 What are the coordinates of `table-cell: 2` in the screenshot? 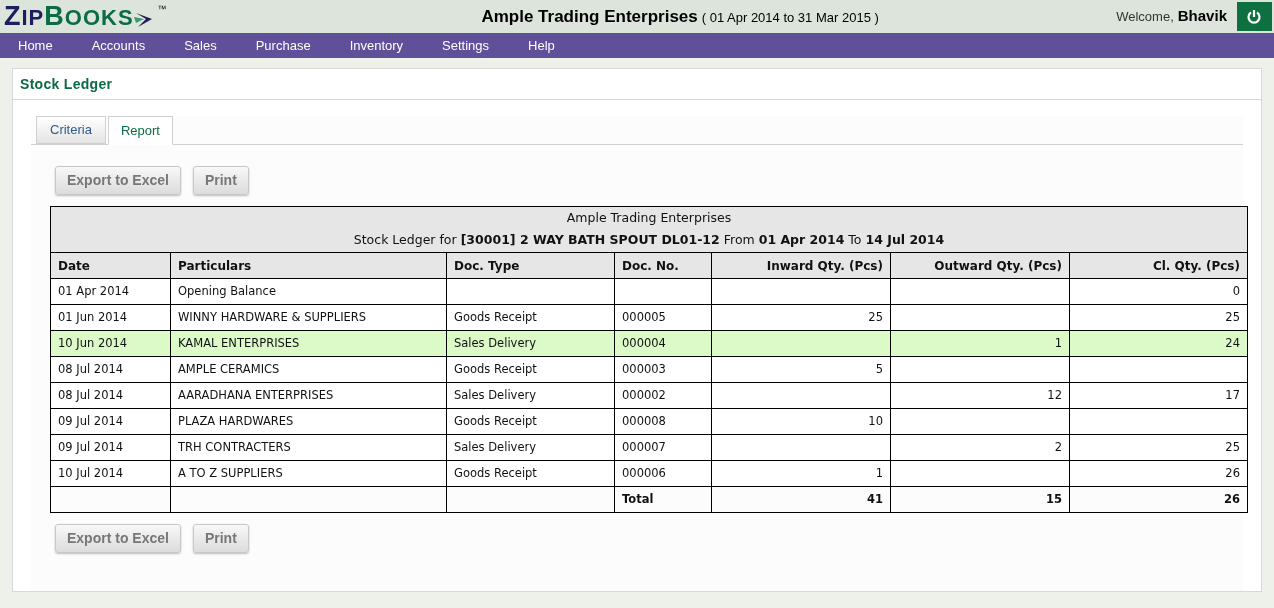 It's located at (980, 447).